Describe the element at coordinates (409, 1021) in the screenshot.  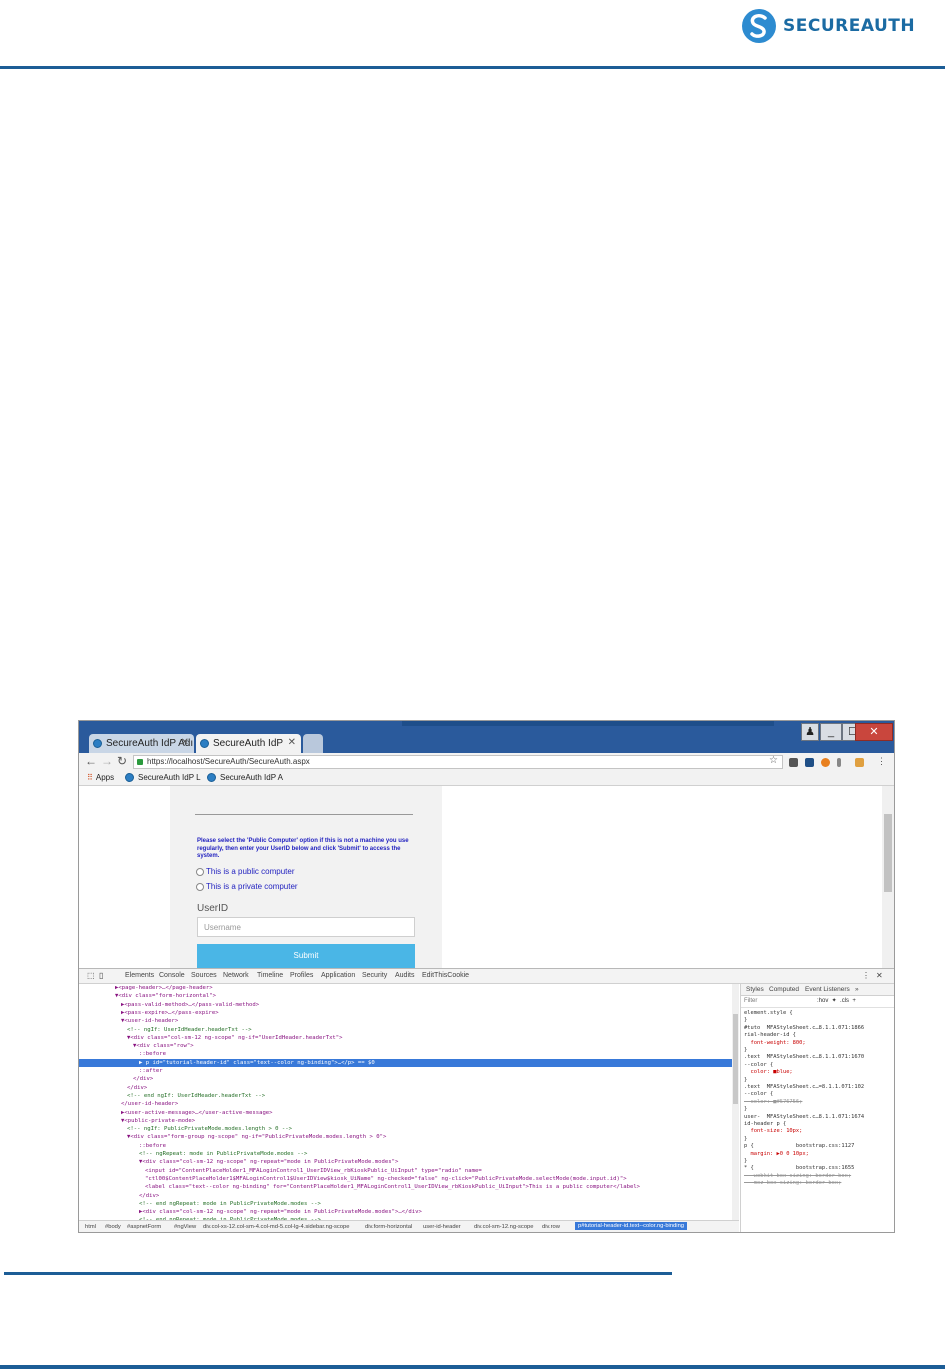
I see `dom-node-line: ▼<user-id-header>` at that location.